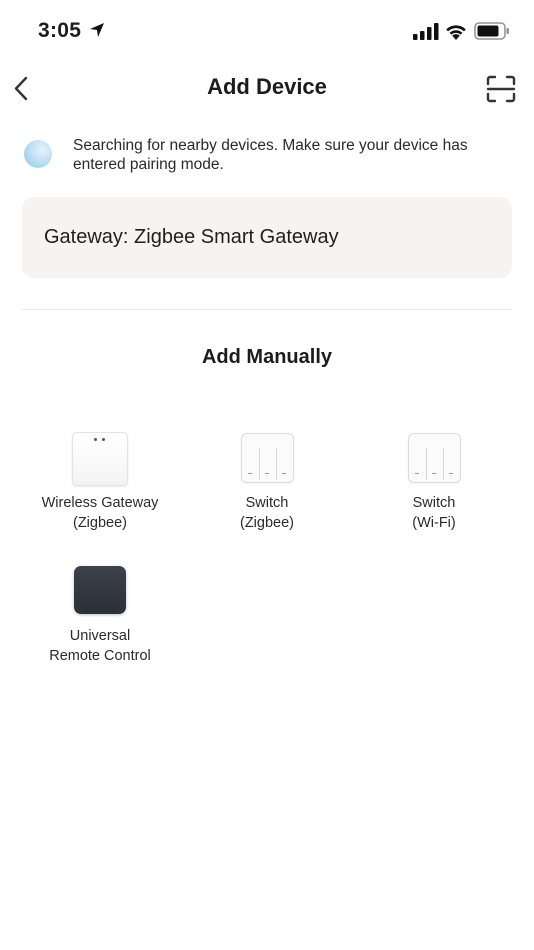 This screenshot has height=950, width=534. What do you see at coordinates (266, 357) in the screenshot?
I see `add-manually-title: Add Manually` at bounding box center [266, 357].